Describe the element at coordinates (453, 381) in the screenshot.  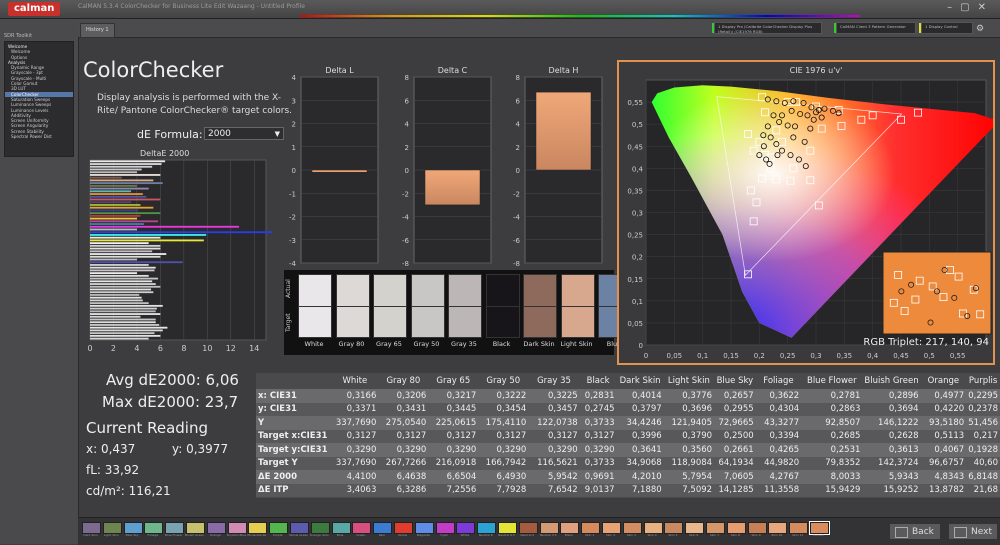
I see `table-header-cell: Gray 65` at that location.